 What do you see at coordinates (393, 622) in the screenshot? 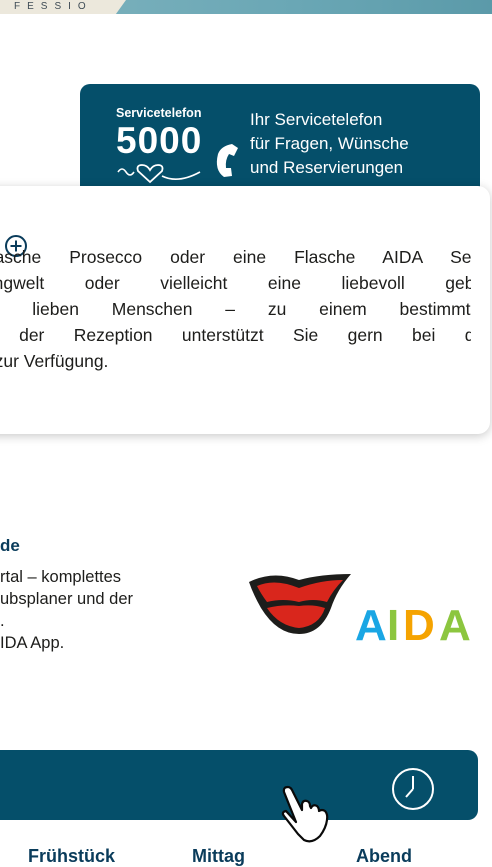
I see `svg-text: I` at bounding box center [393, 622].